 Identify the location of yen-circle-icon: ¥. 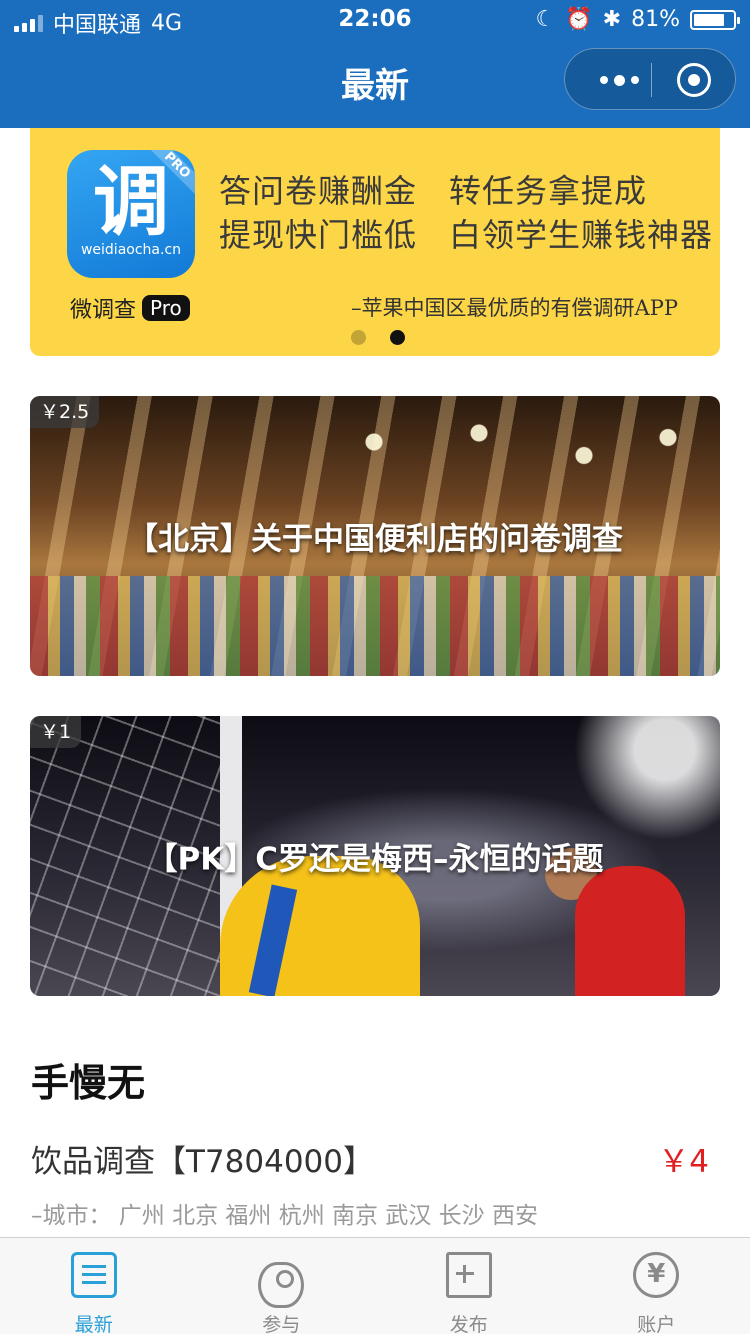
(656, 1275).